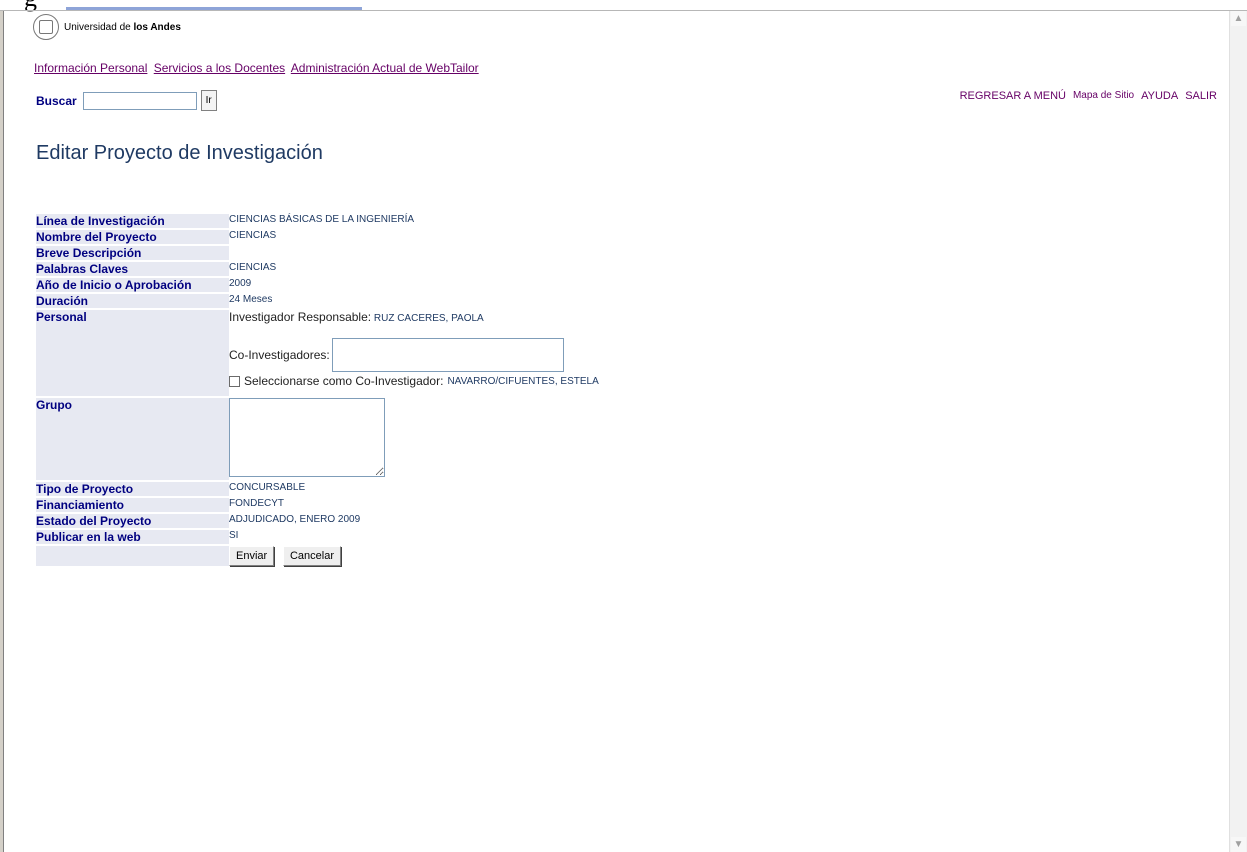 This screenshot has width=1247, height=852. Describe the element at coordinates (342, 537) in the screenshot. I see `form-row-publicar: Publicar en la web SI` at that location.